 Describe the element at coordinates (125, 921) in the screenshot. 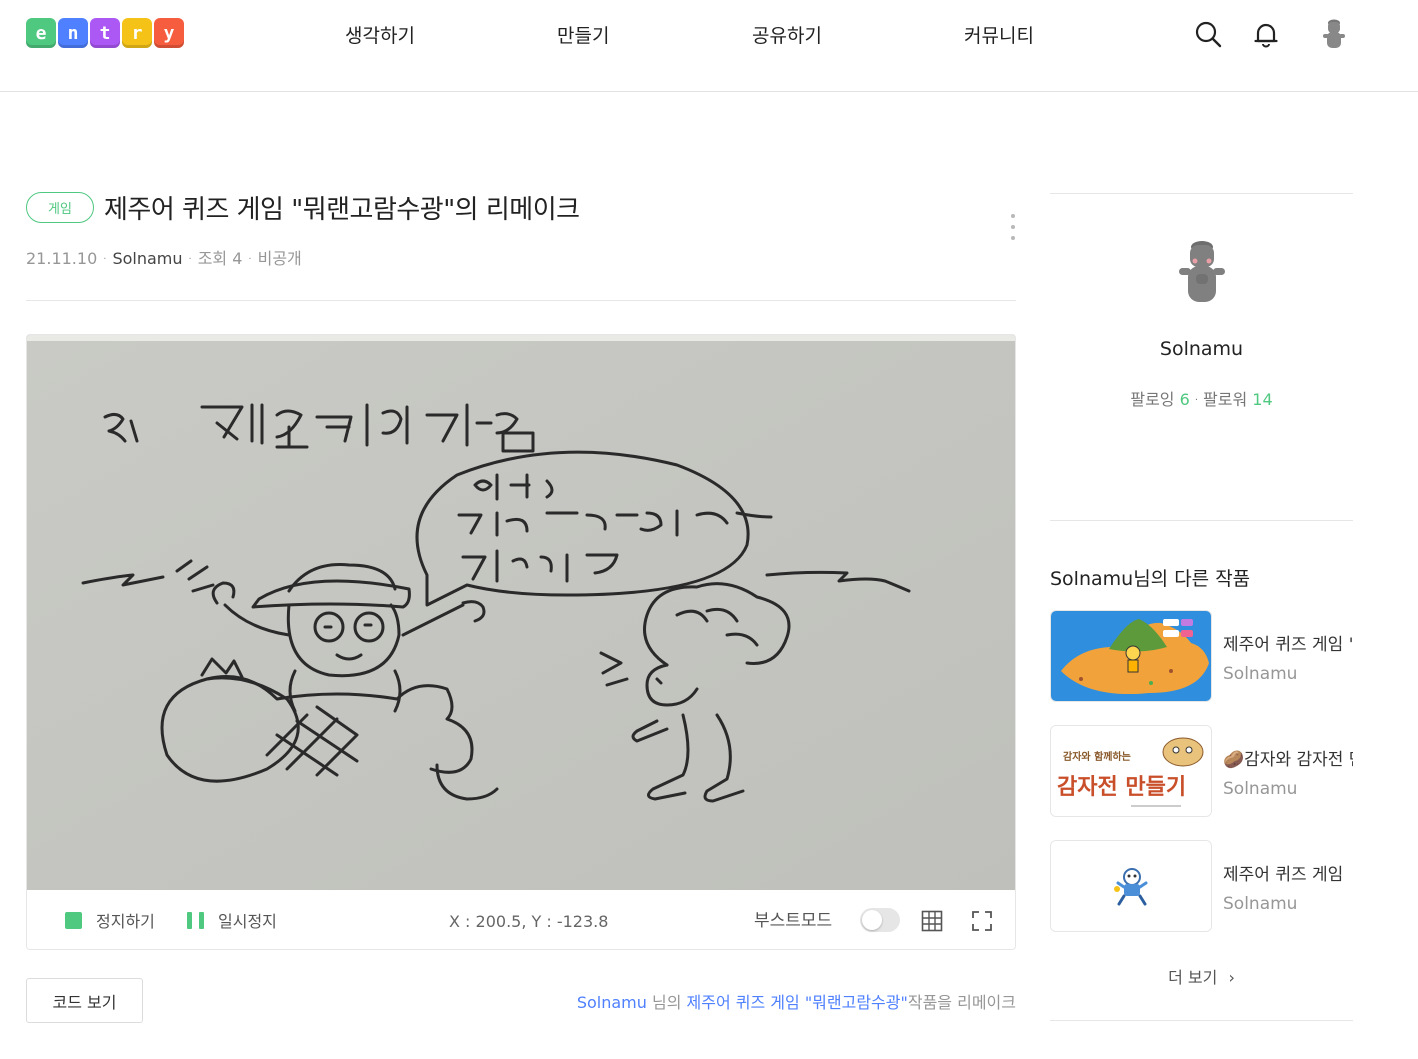

I see `stop-label: 정지하기` at that location.